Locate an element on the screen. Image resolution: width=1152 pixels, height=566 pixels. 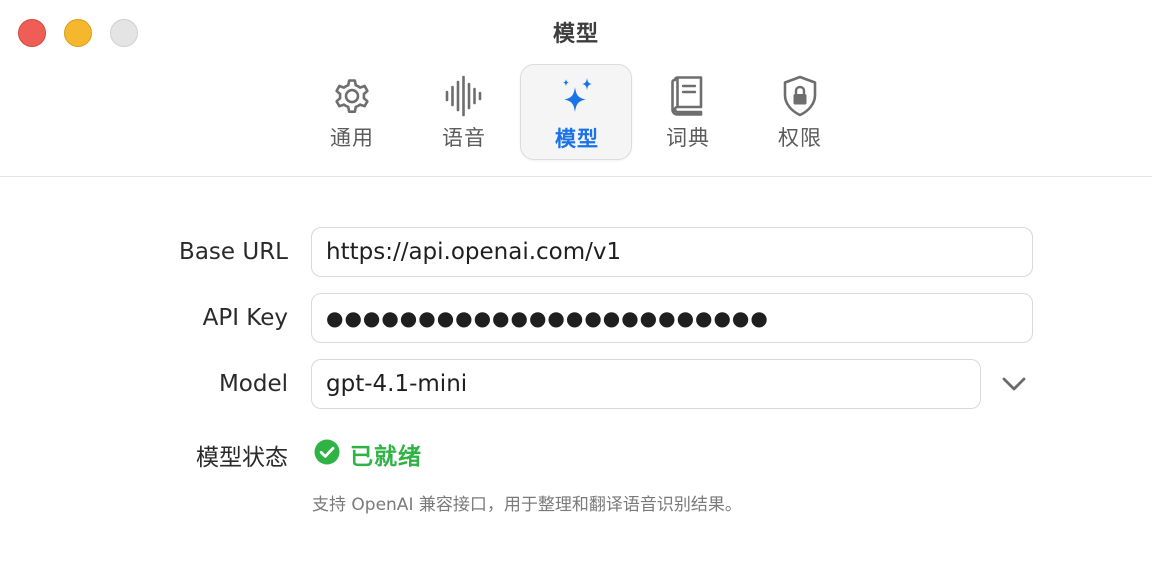
model-status-label: 模型状态 is located at coordinates (242, 458).